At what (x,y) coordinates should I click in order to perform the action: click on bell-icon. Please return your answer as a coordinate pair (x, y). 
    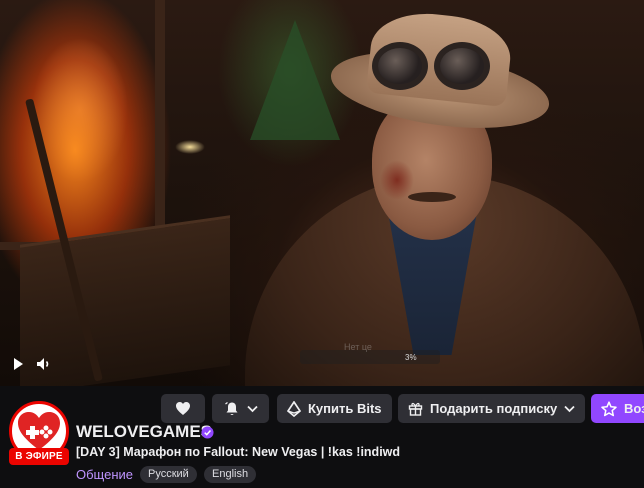
    Looking at the image, I should click on (230, 408).